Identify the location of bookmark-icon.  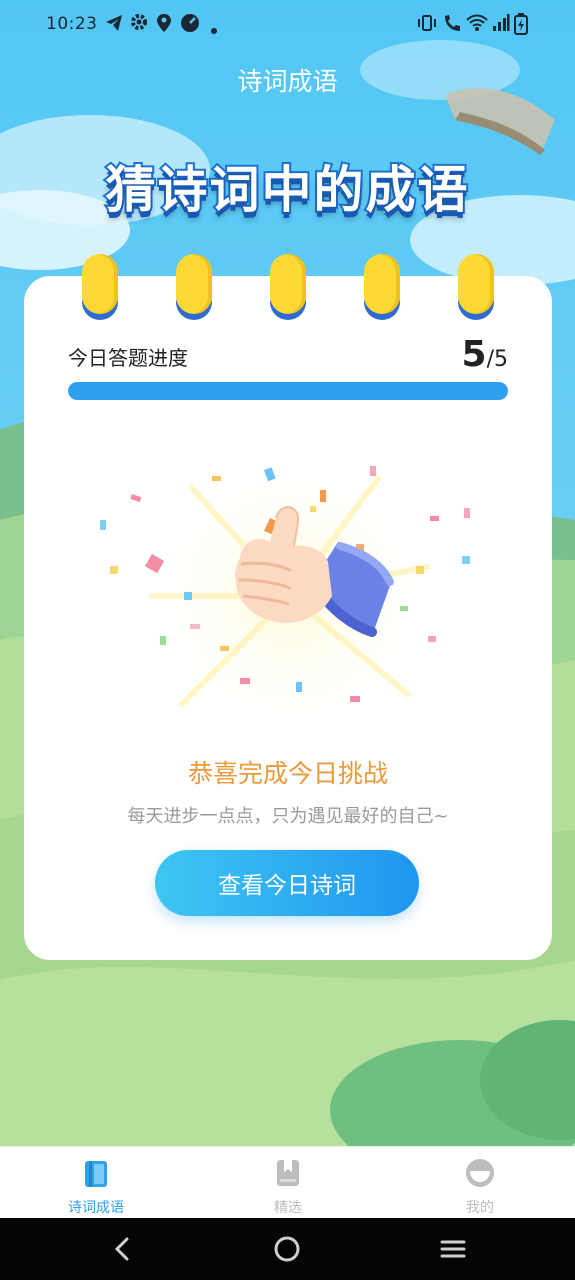
(288, 1173).